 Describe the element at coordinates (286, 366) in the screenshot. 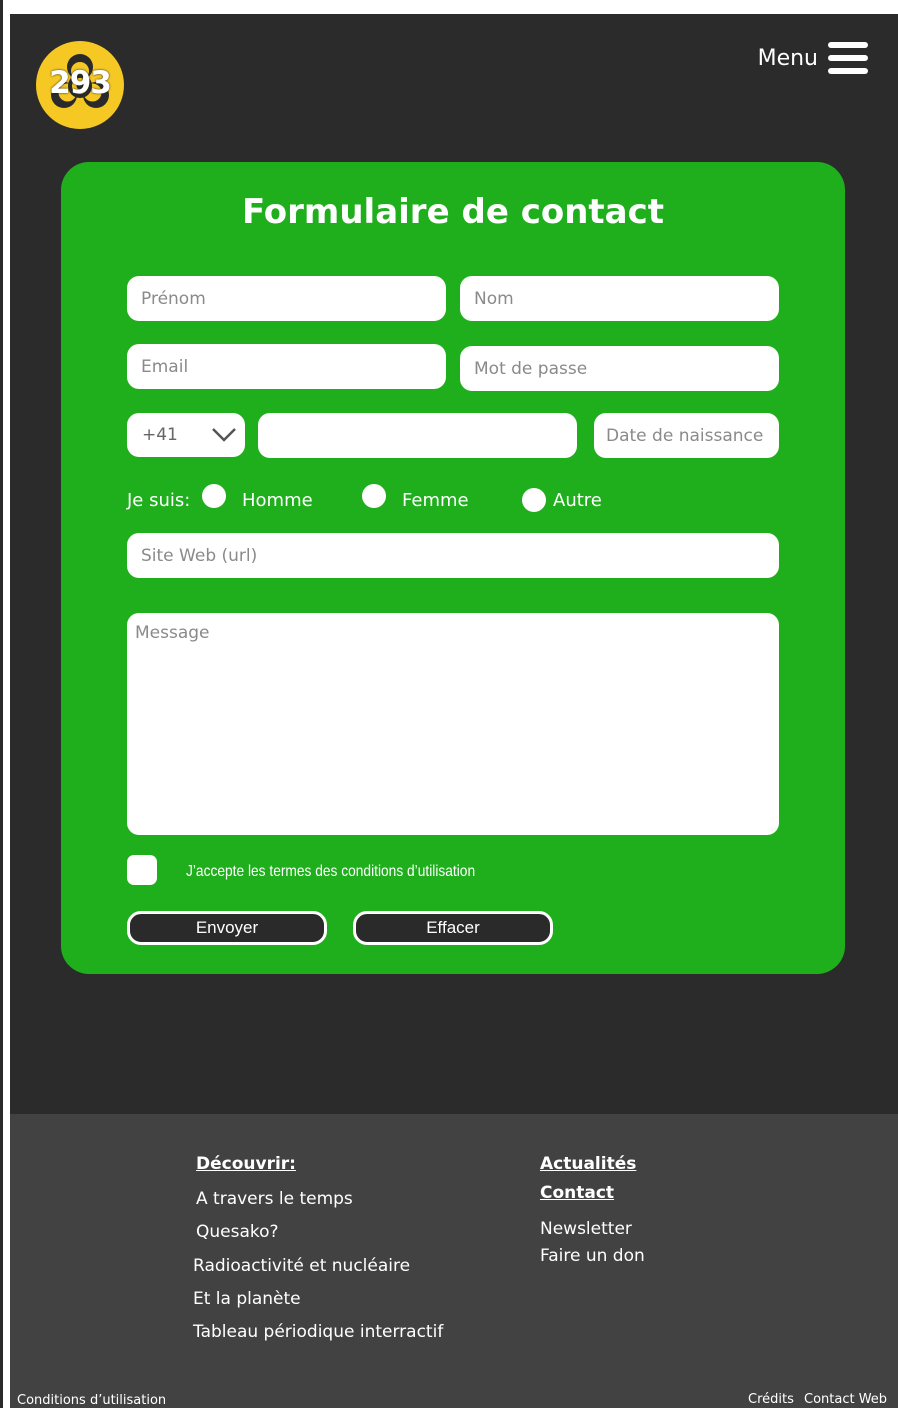

I see `email-input` at that location.